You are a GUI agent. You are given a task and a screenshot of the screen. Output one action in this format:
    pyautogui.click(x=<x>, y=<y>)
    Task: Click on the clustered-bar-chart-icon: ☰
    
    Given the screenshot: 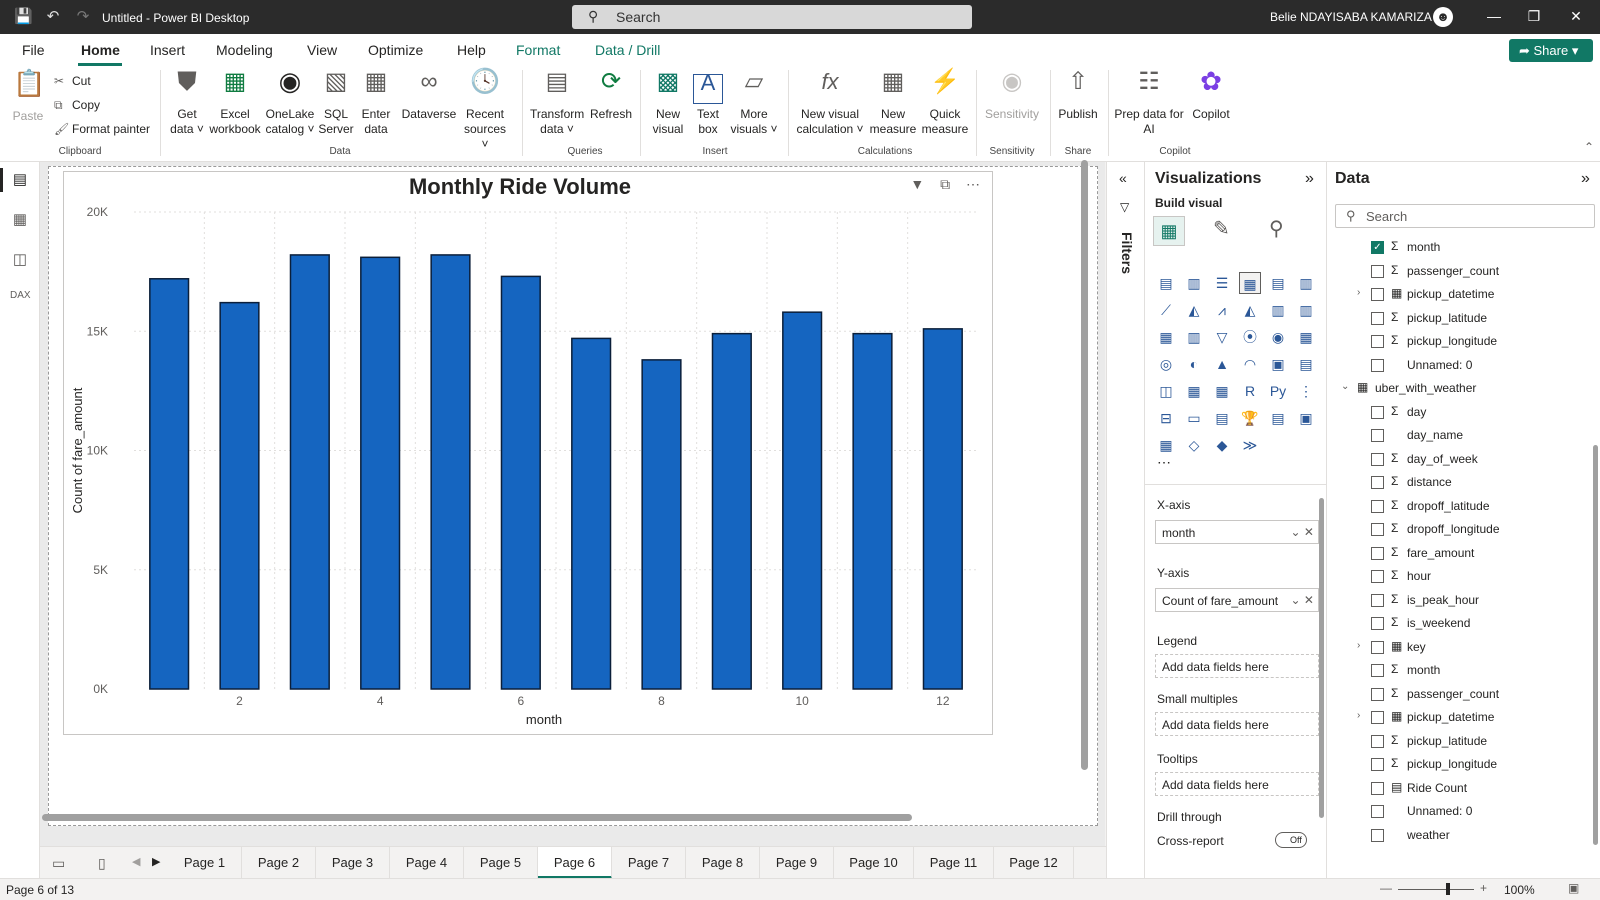 What is the action you would take?
    pyautogui.click(x=1222, y=283)
    